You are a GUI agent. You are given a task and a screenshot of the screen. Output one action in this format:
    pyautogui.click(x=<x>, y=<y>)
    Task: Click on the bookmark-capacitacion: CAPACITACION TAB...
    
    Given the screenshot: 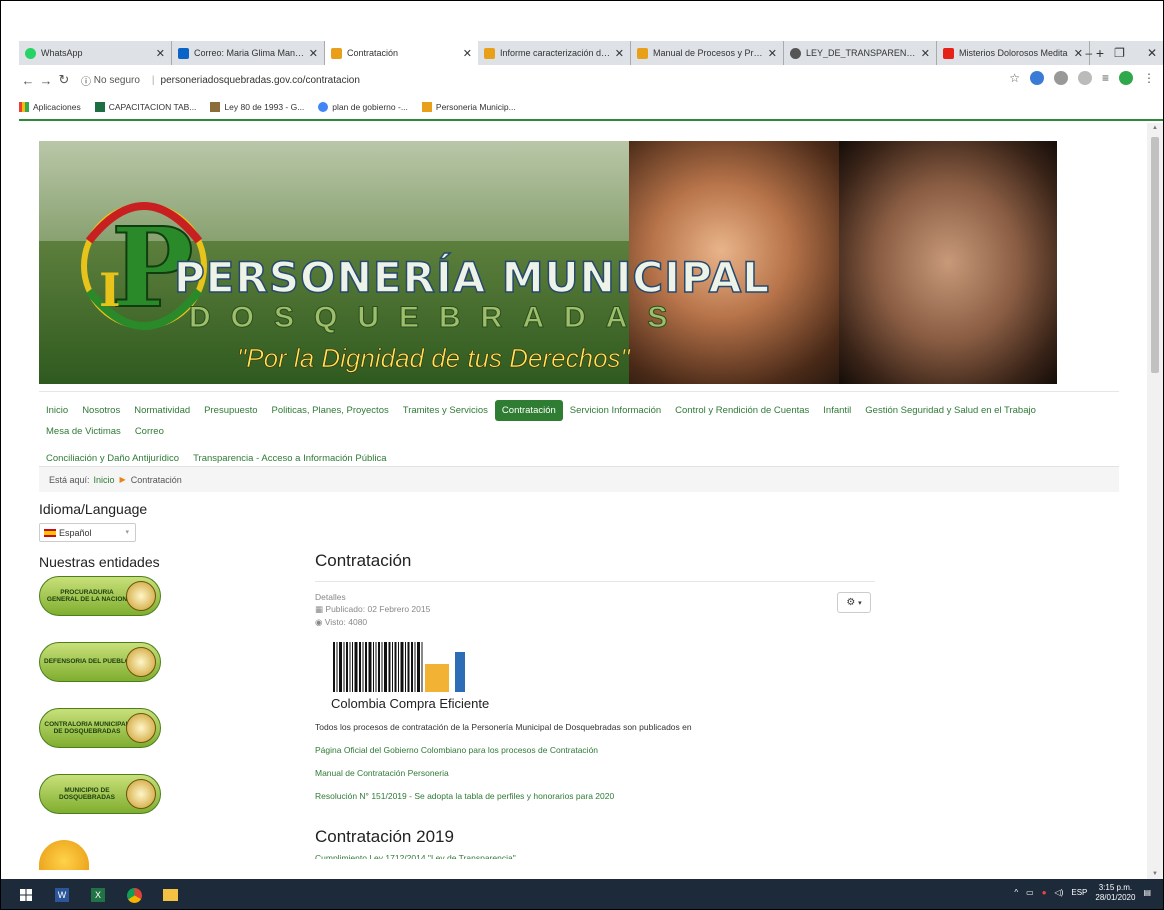 What is the action you would take?
    pyautogui.click(x=145, y=107)
    